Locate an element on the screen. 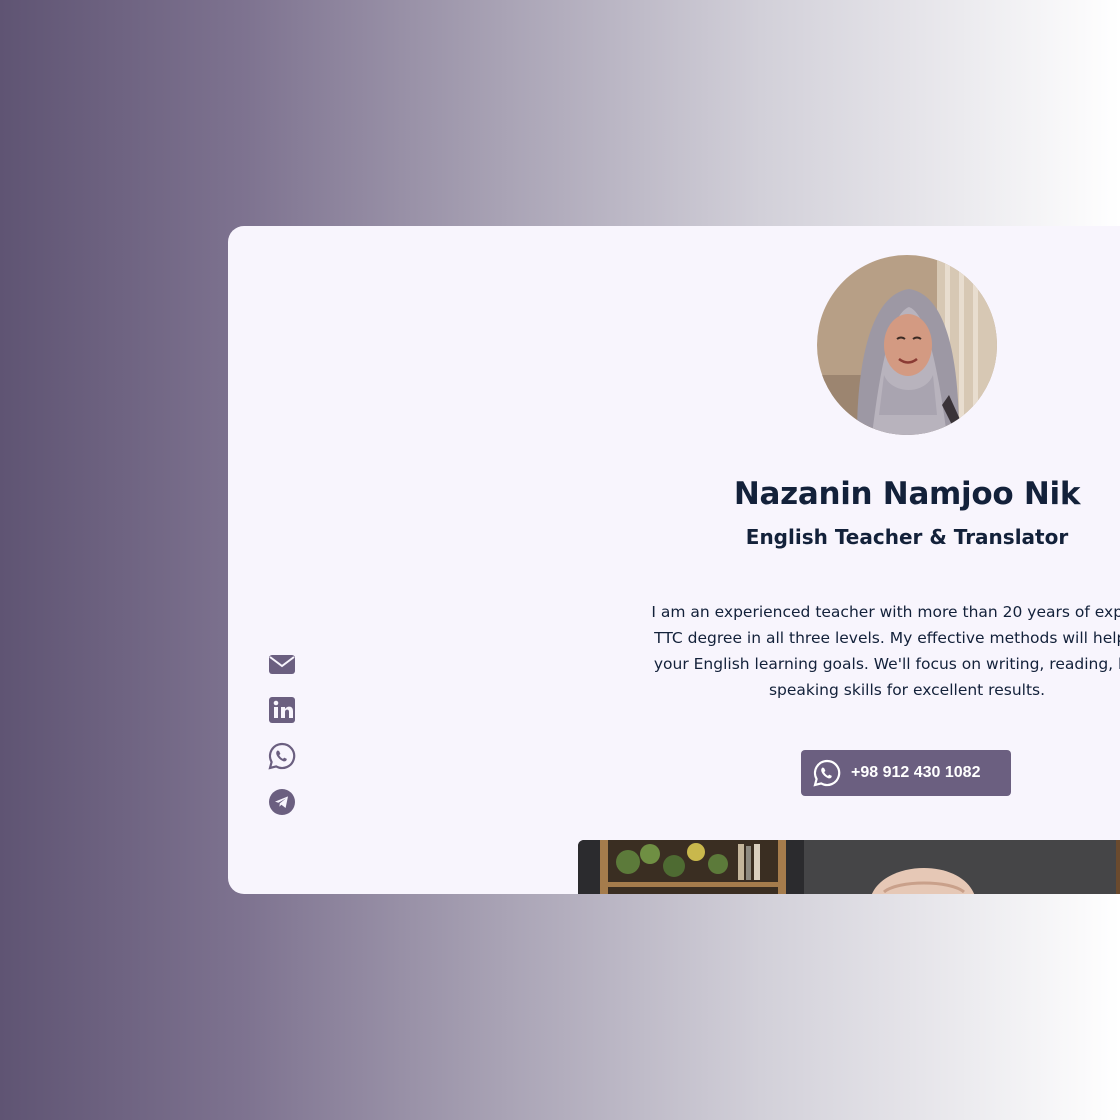  profile-name: Nazanin Namjoo Nik is located at coordinates (907, 494).